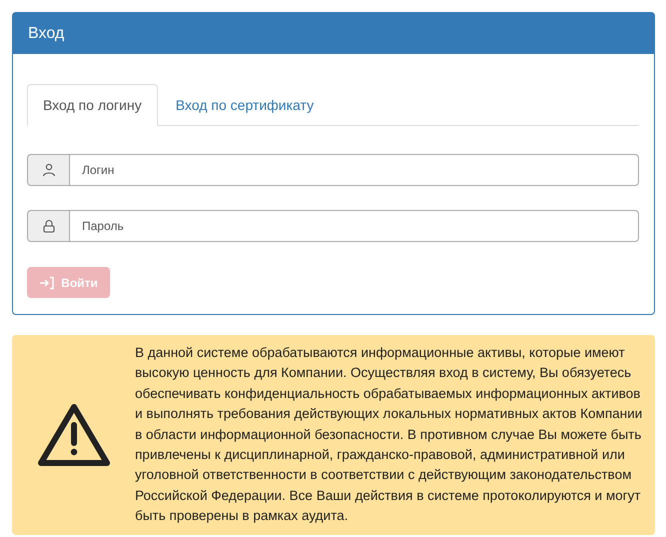 Image resolution: width=666 pixels, height=537 pixels. I want to click on tab: Вход по логину, so click(92, 105).